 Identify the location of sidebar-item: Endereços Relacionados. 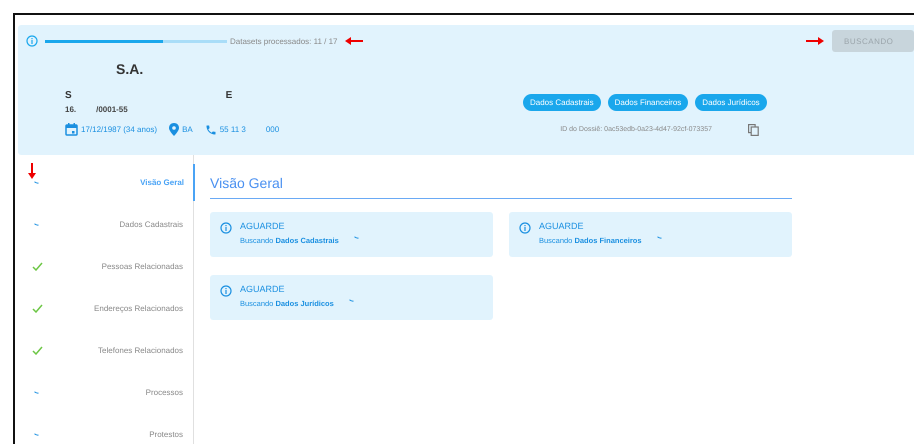
(138, 308).